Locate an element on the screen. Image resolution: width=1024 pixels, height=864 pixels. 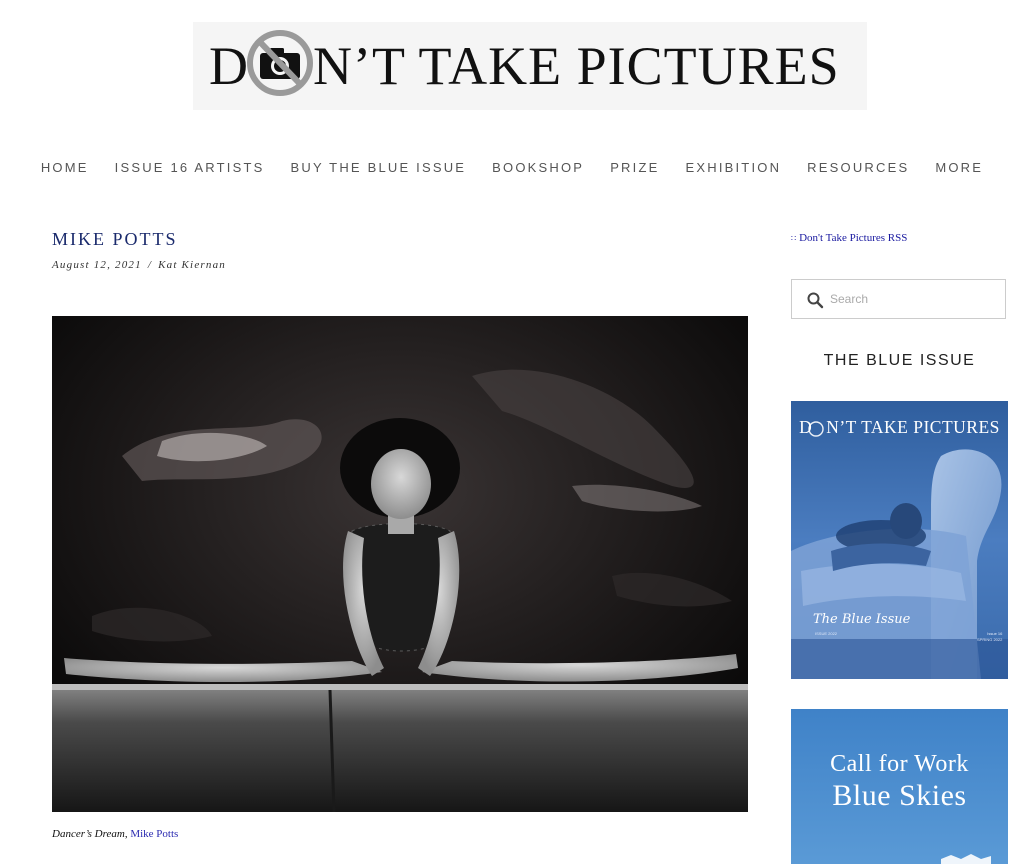
no-camera-icon is located at coordinates (280, 63).